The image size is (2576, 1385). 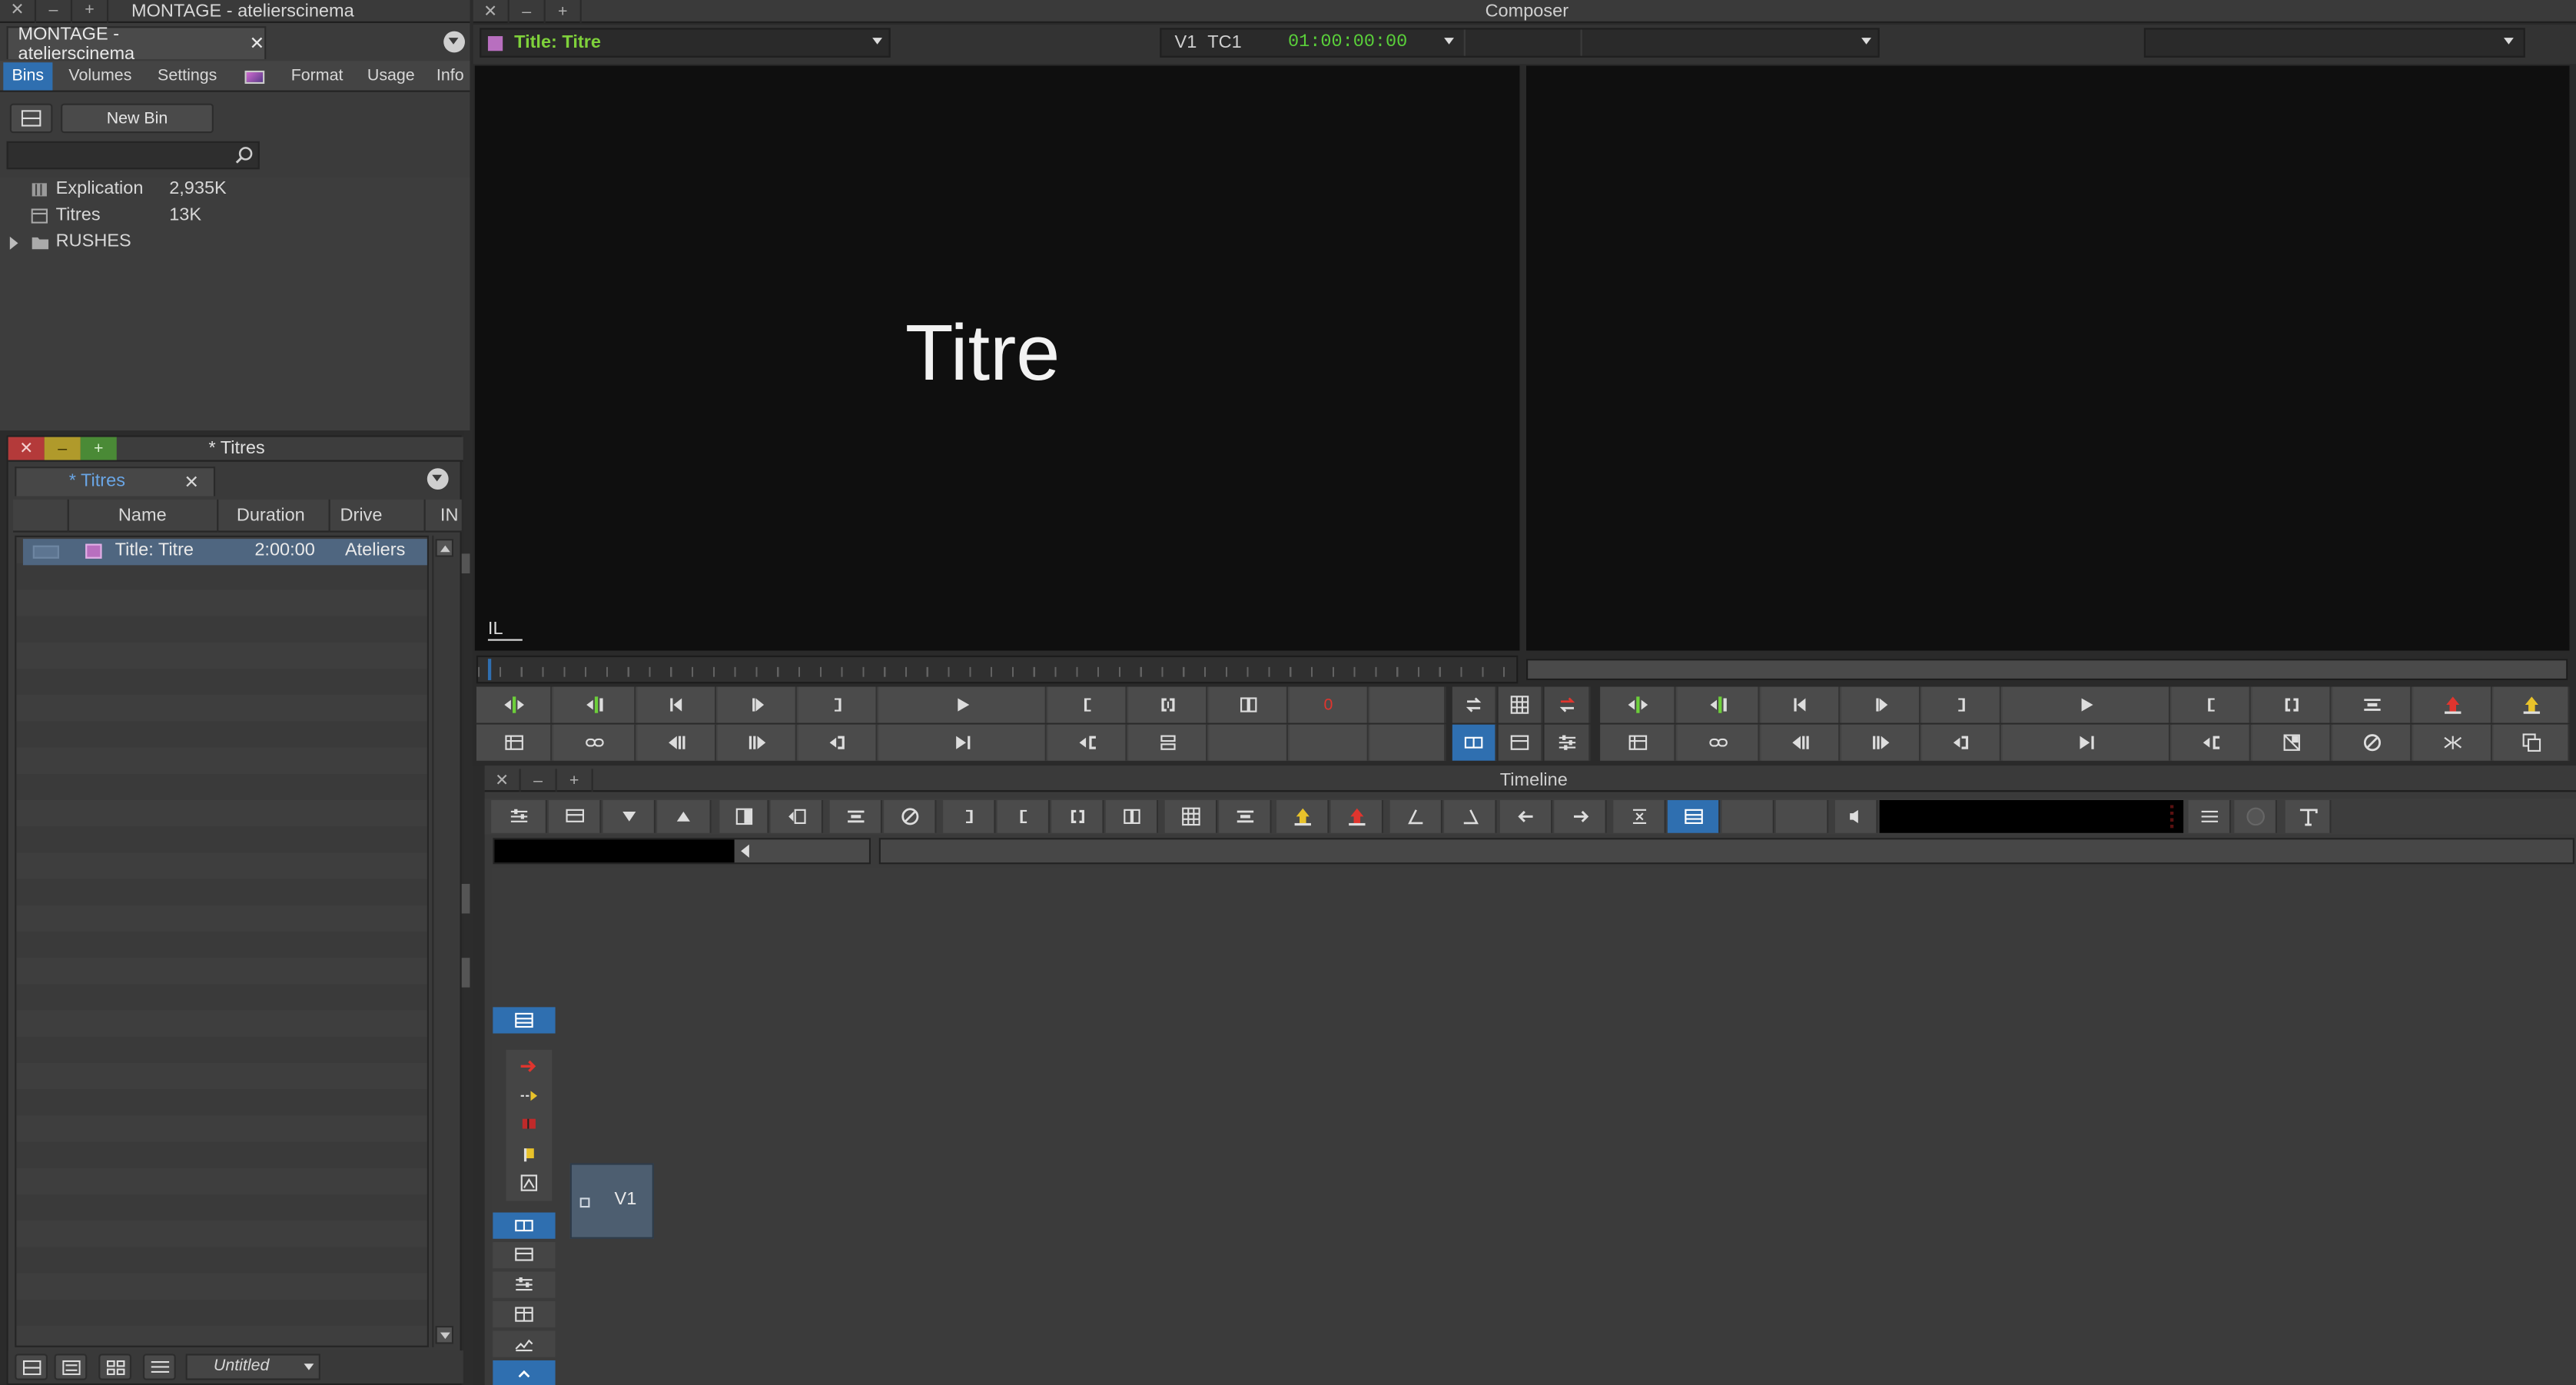 What do you see at coordinates (115, 482) in the screenshot?
I see `bin-tab: * Titres ✕` at bounding box center [115, 482].